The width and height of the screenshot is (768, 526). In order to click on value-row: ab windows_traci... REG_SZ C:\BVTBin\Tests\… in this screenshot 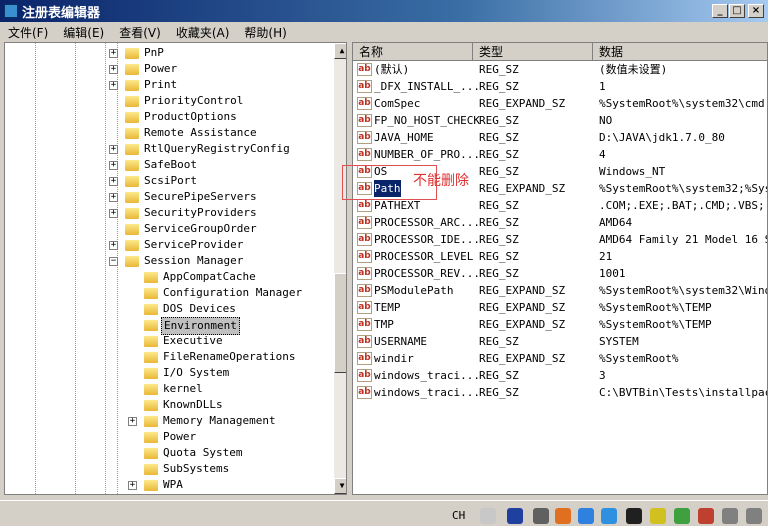, I will do `click(560, 392)`.